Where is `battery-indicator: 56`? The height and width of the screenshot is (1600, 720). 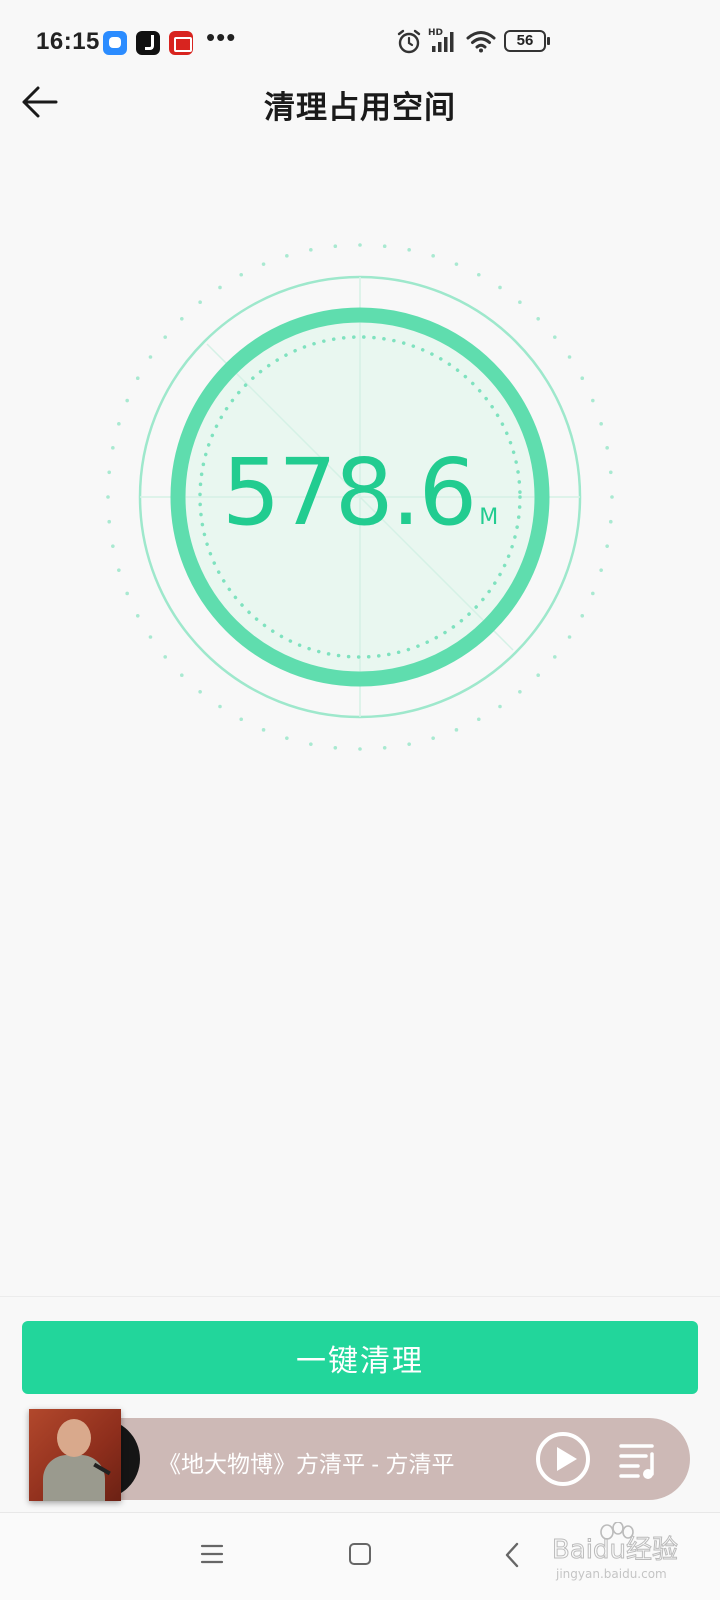
battery-indicator: 56 is located at coordinates (527, 41).